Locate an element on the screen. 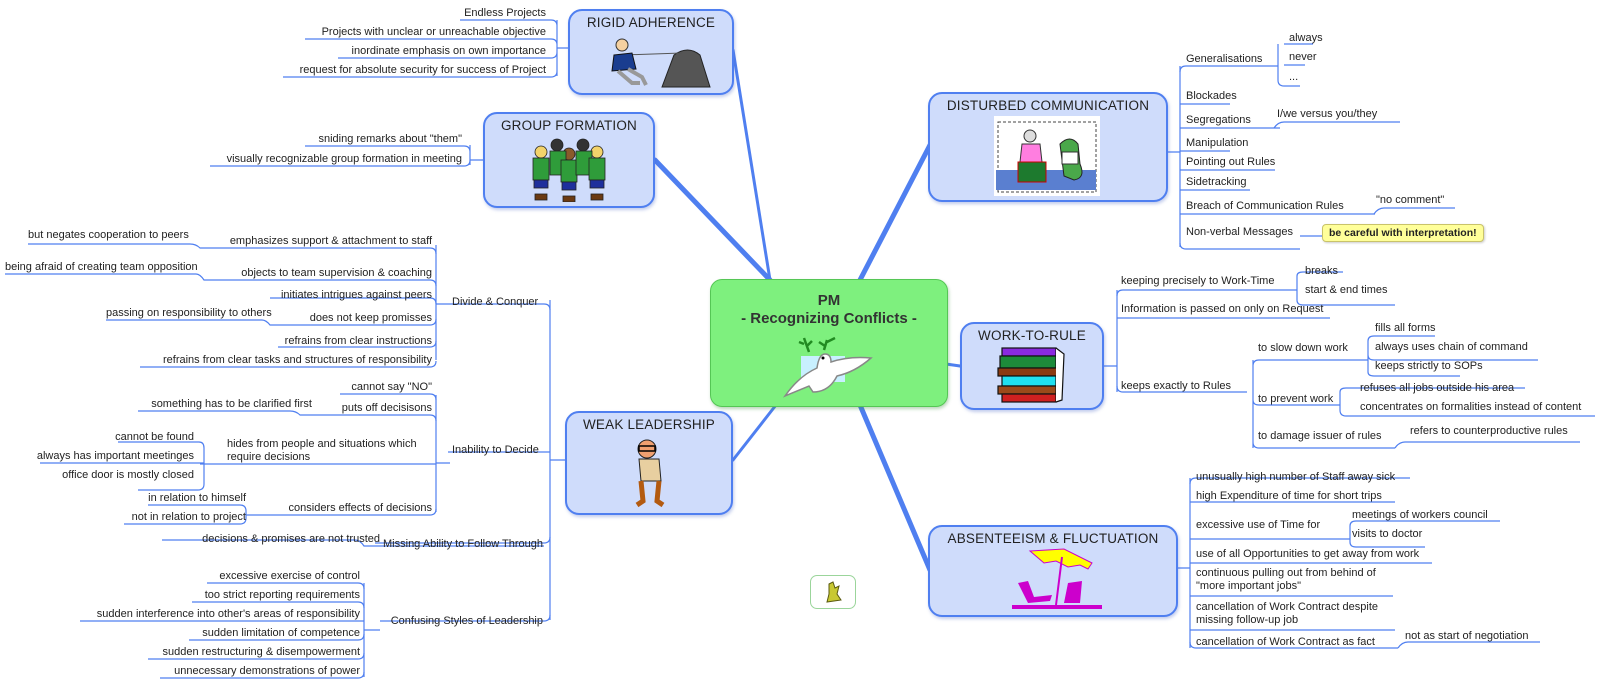 This screenshot has width=1600, height=684. absent-item: excessive use of Time for is located at coordinates (1258, 525).